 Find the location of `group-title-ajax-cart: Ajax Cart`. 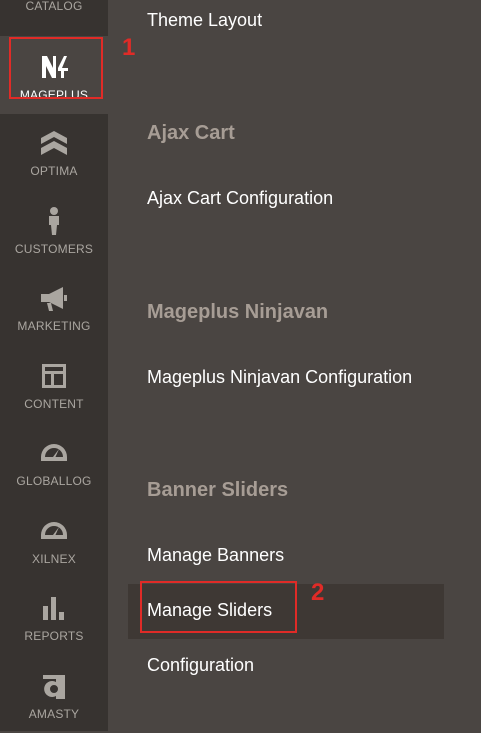

group-title-ajax-cart: Ajax Cart is located at coordinates (191, 133).